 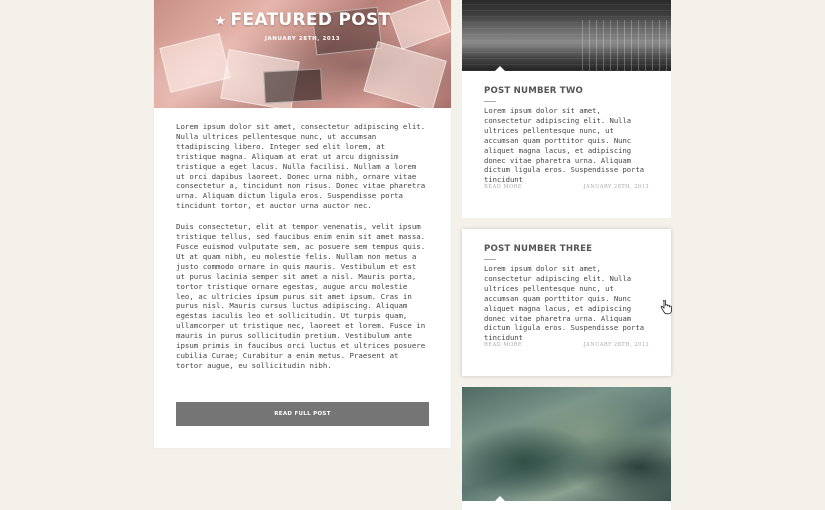 I want to click on post-title: POST NUMBER THREE, so click(x=566, y=249).